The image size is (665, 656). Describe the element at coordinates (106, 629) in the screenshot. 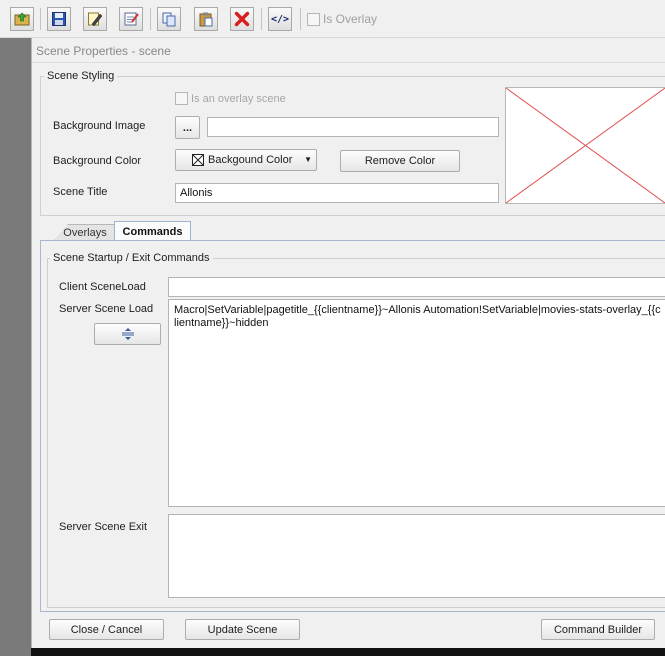

I see `close-cancel-button: Close / Cancel` at that location.